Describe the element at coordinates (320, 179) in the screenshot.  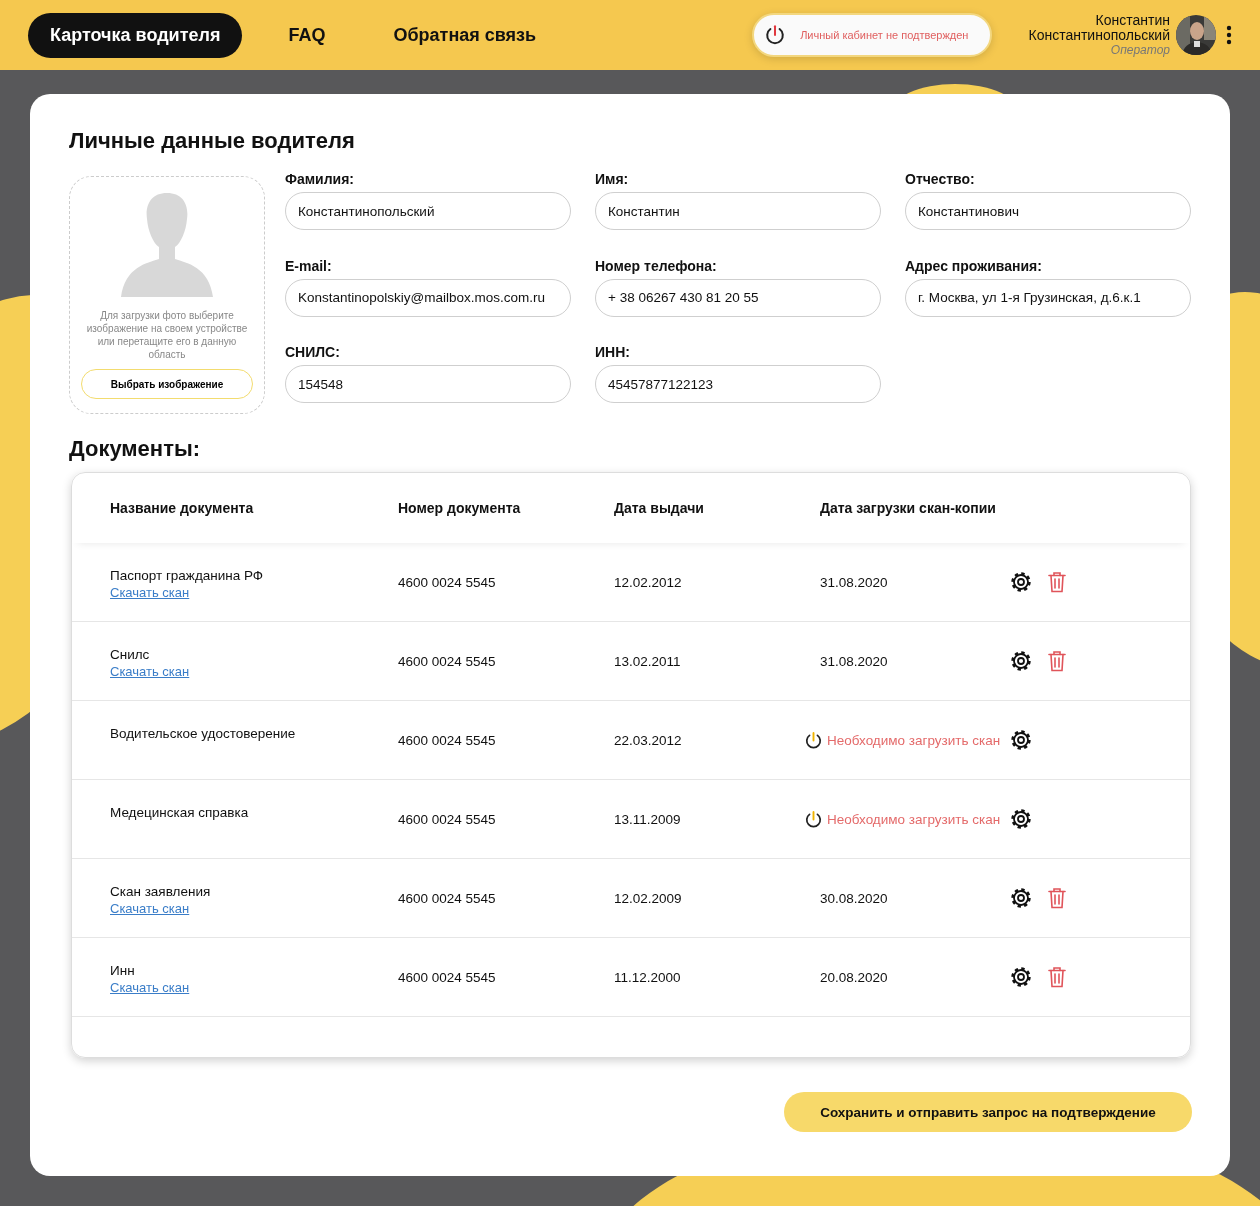
I see `field-label: Фамилия:` at that location.